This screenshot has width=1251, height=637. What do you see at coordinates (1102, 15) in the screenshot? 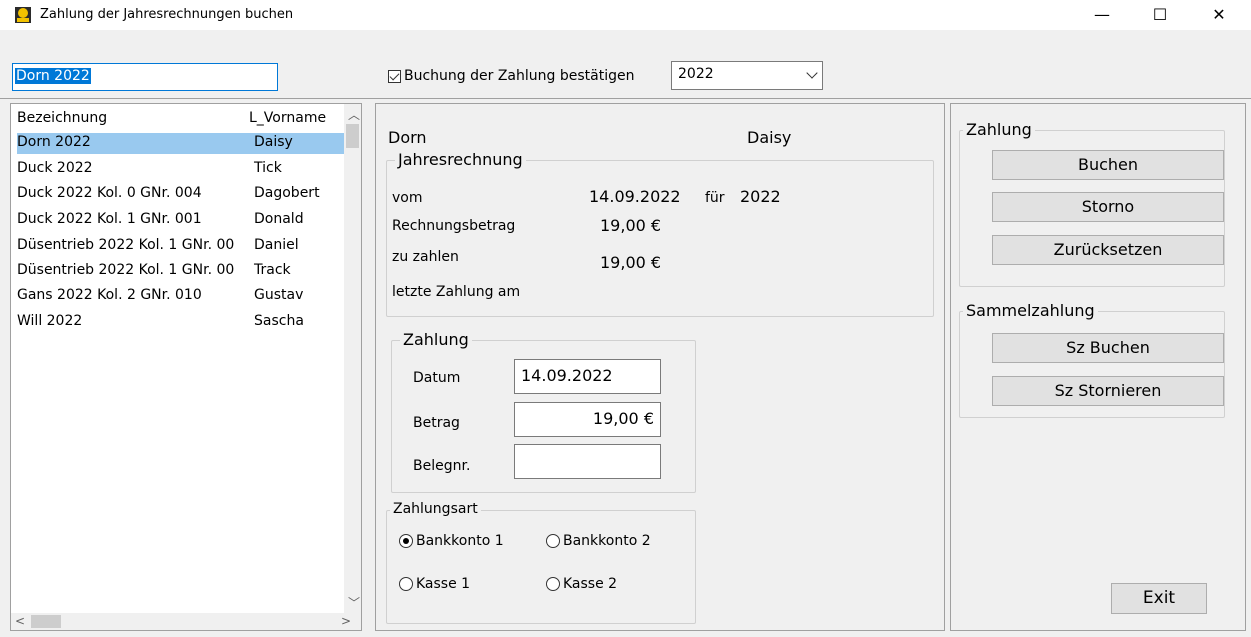
I see `minimize-button: —` at bounding box center [1102, 15].